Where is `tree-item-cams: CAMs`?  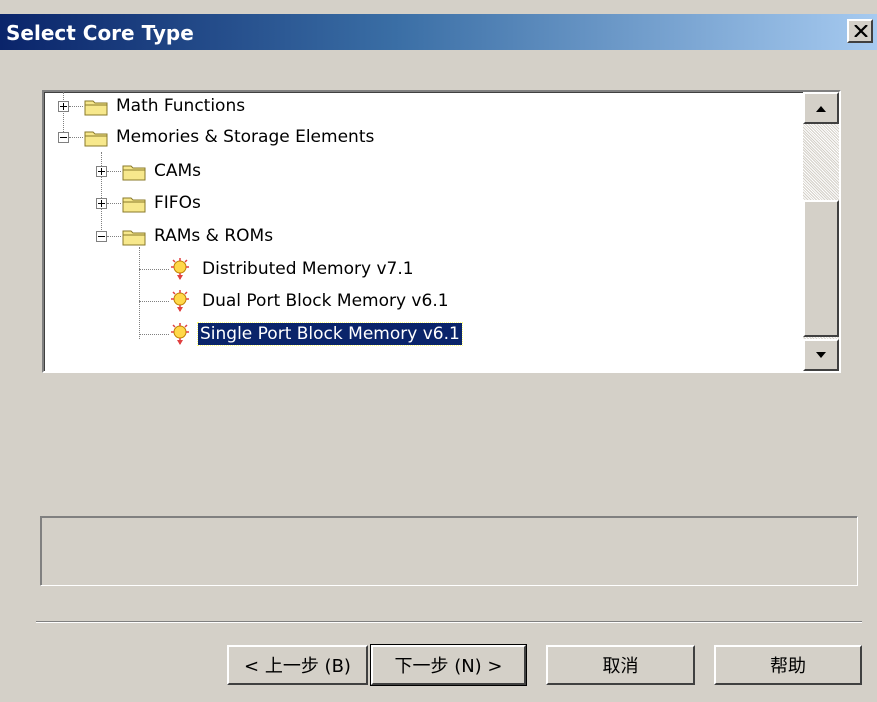
tree-item-cams: CAMs is located at coordinates (424, 172).